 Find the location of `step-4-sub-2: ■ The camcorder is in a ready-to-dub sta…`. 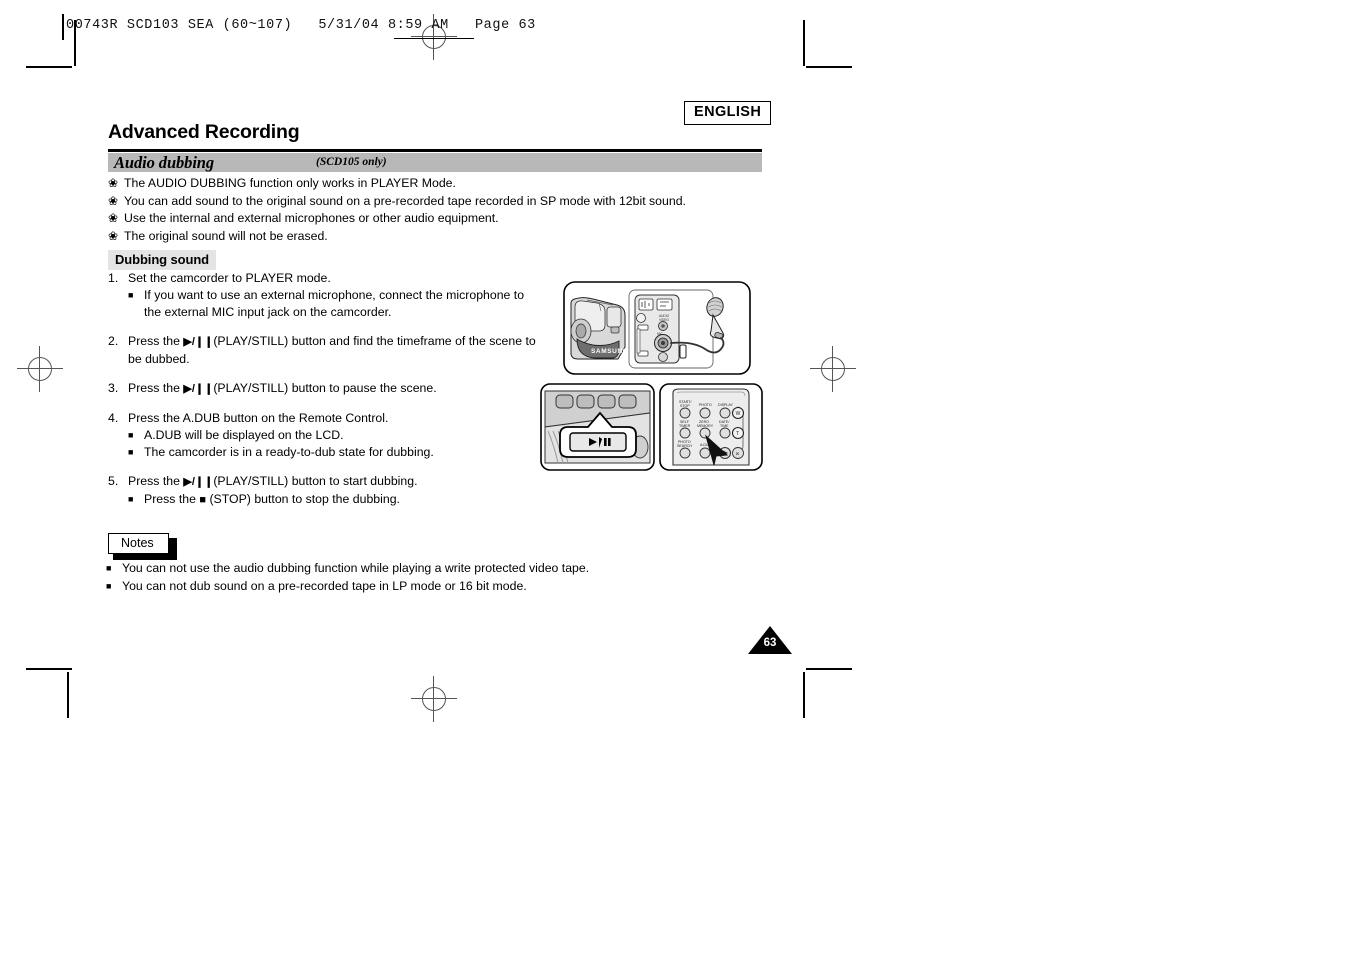

step-4-sub-2: ■ The camcorder is in a ready-to-dub sta… is located at coordinates (333, 452).